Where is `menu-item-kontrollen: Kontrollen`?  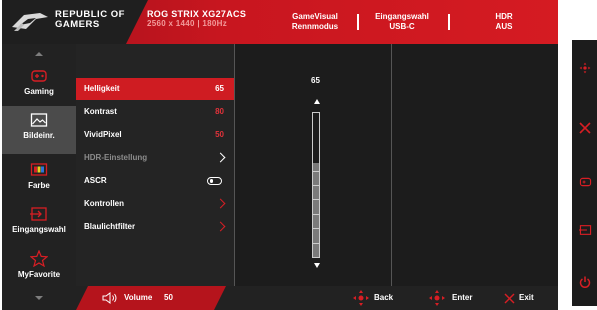
menu-item-kontrollen: Kontrollen is located at coordinates (155, 204).